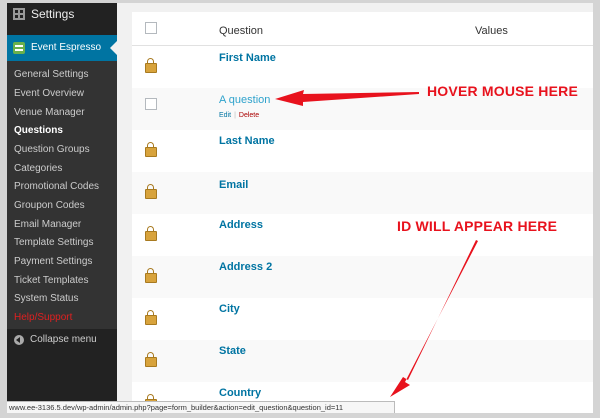  I want to click on event-espresso-icon, so click(19, 48).